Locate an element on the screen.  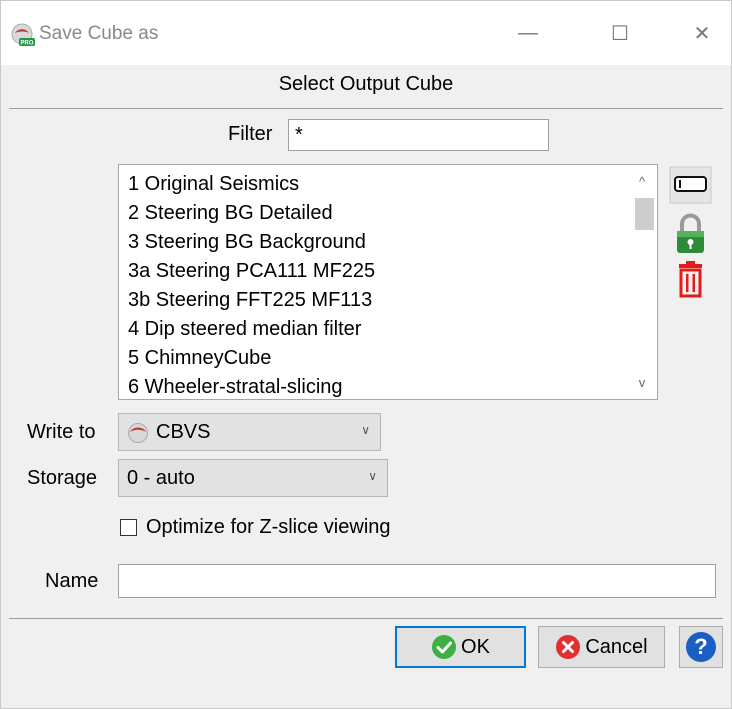
rename-icon is located at coordinates (690, 185).